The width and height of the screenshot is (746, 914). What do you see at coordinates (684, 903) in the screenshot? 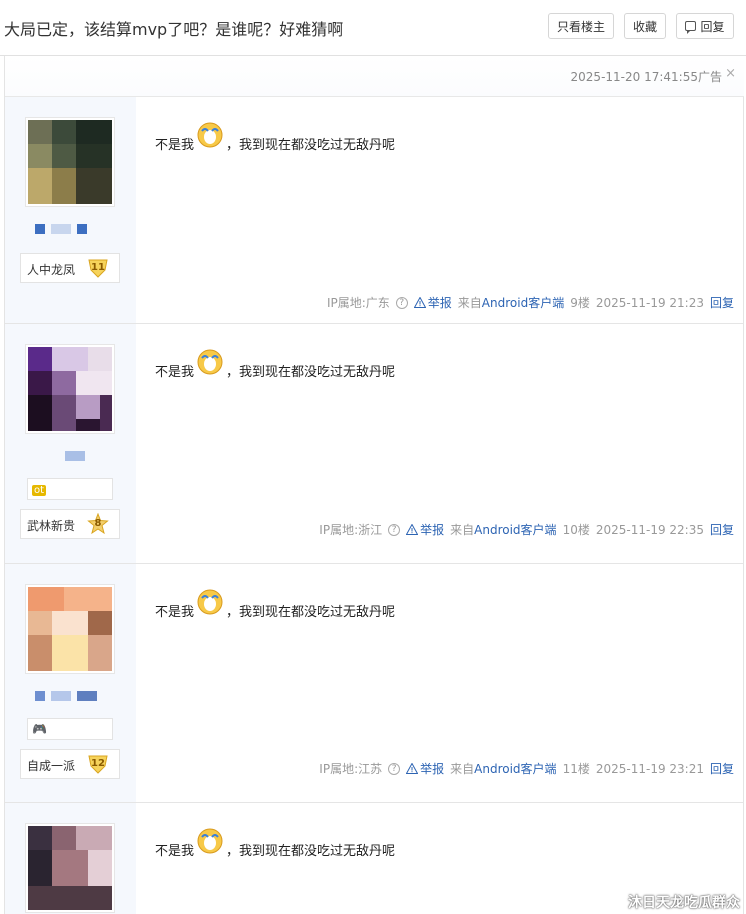
I see `watermark: 沐日天龙吃瓜群众` at bounding box center [684, 903].